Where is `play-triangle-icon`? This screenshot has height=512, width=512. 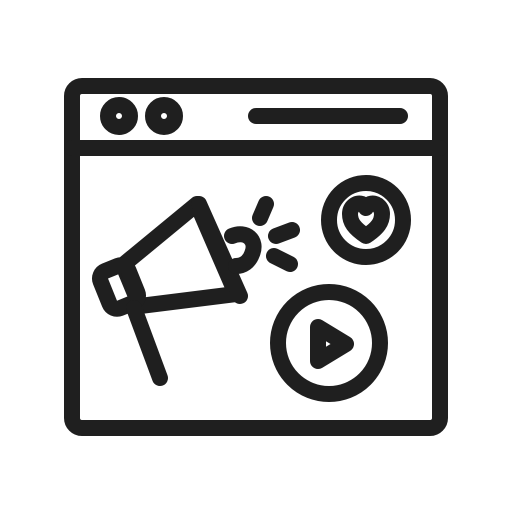 play-triangle-icon is located at coordinates (332, 344).